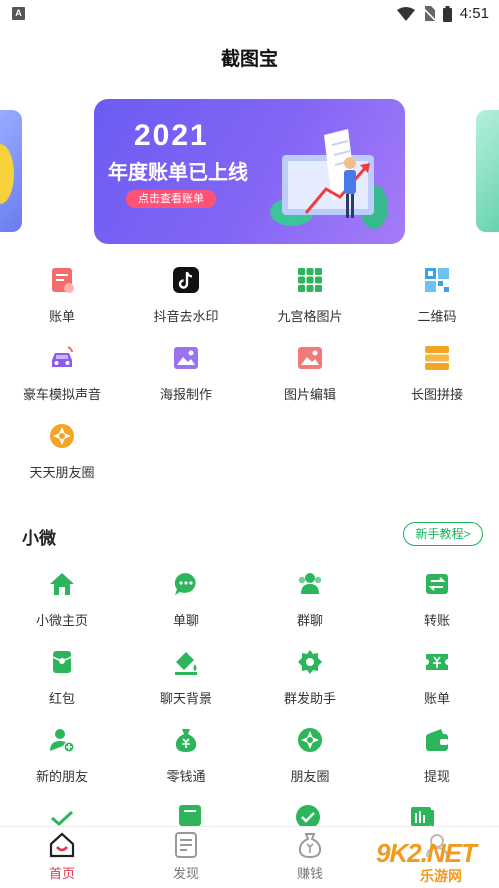  I want to click on tool-label: 天天朋友圈, so click(62, 472).